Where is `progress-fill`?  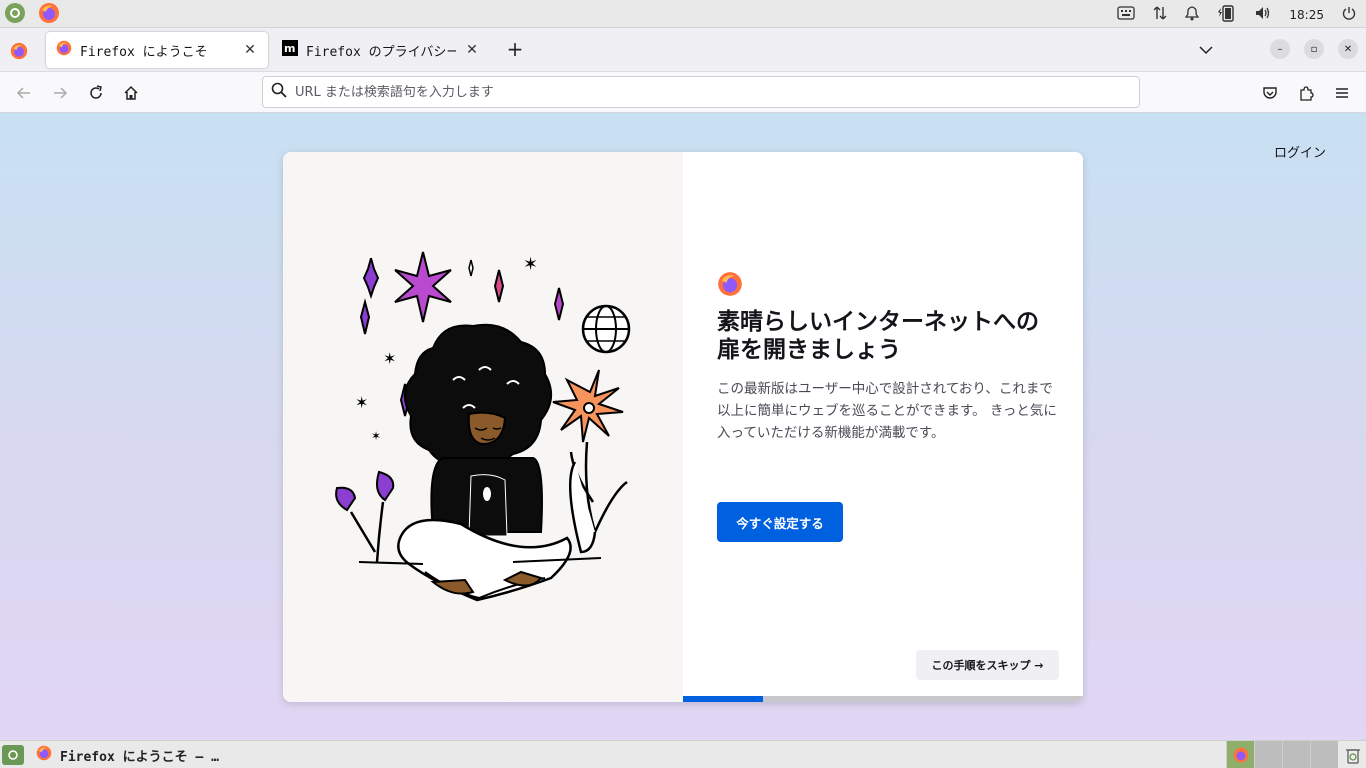 progress-fill is located at coordinates (723, 699).